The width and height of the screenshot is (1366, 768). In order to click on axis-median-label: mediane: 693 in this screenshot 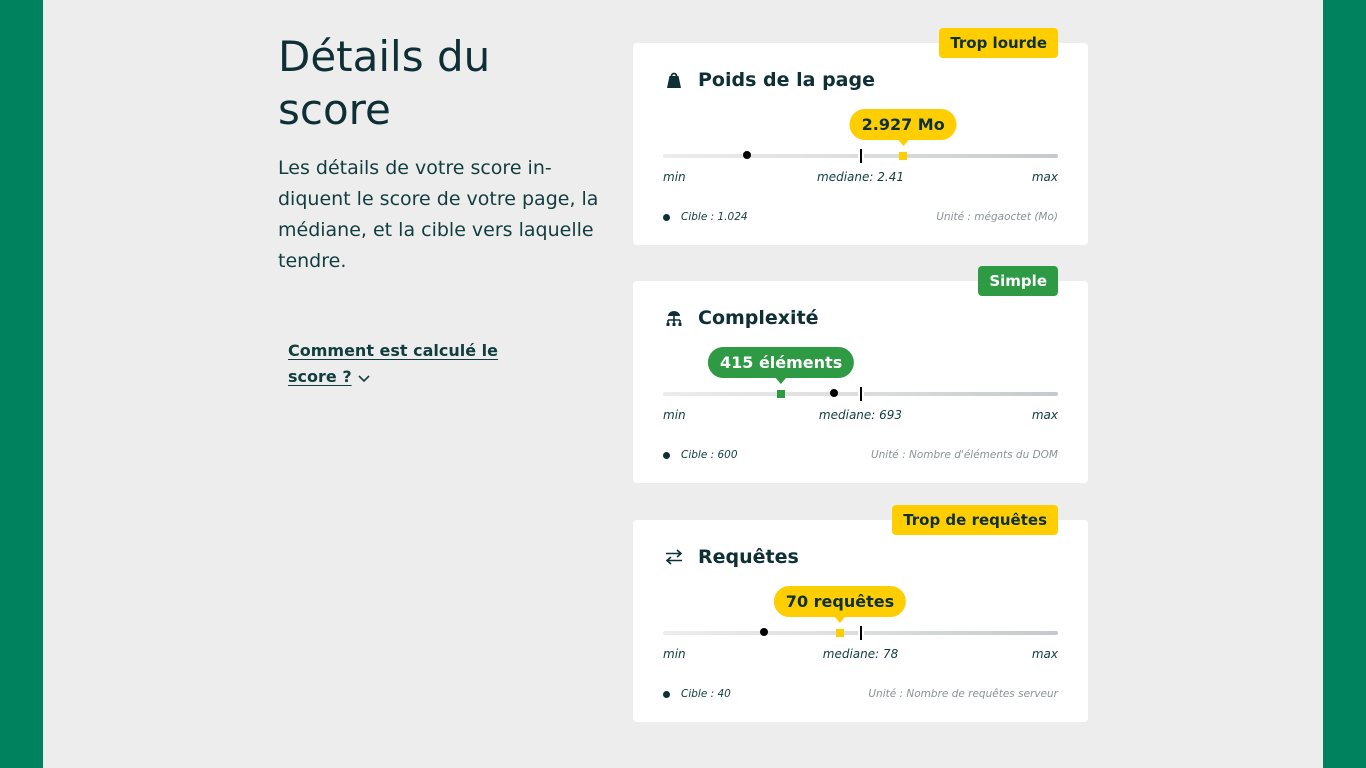, I will do `click(860, 415)`.